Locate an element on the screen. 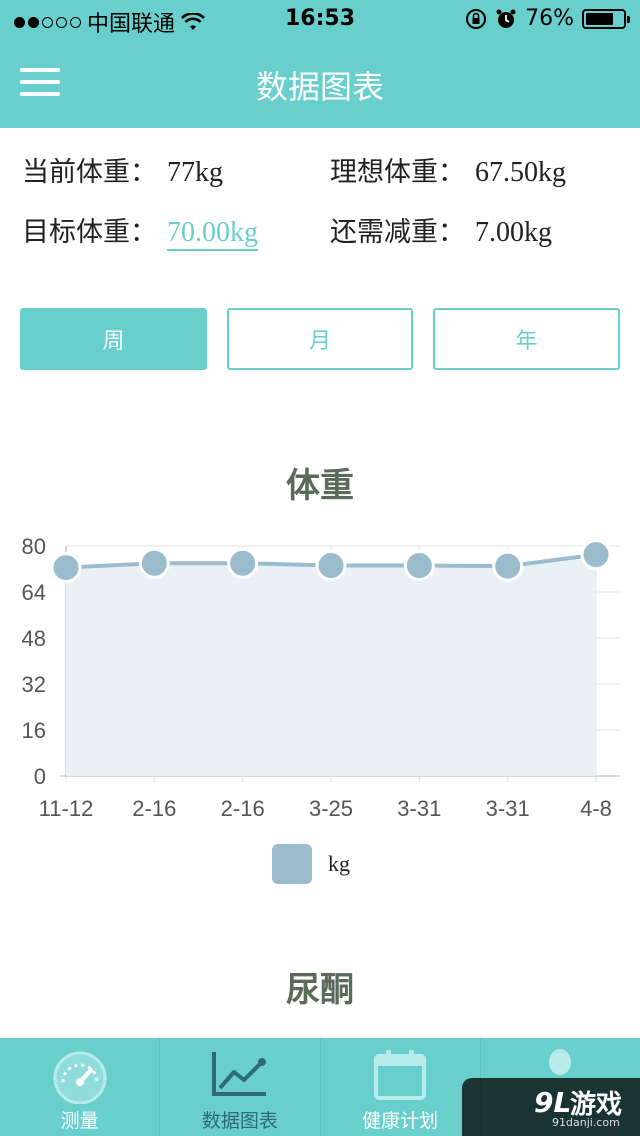  remaining-weight: 还需减重： 7.00kg is located at coordinates (441, 229).